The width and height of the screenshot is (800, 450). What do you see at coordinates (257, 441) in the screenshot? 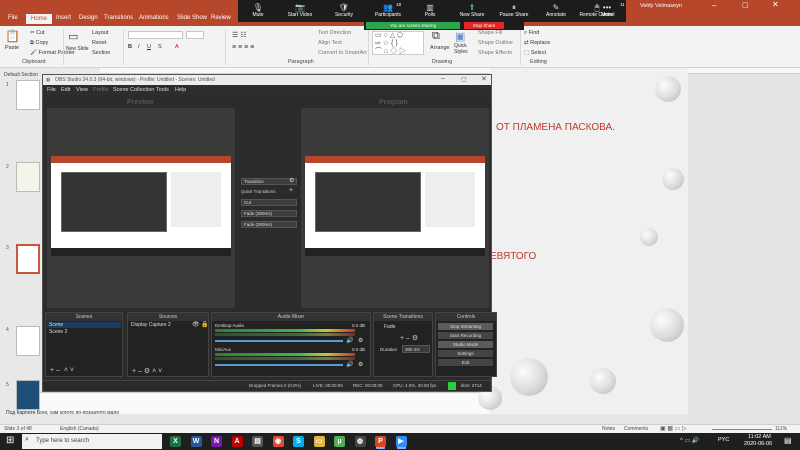
I see `files-icon: ▤` at bounding box center [257, 441].